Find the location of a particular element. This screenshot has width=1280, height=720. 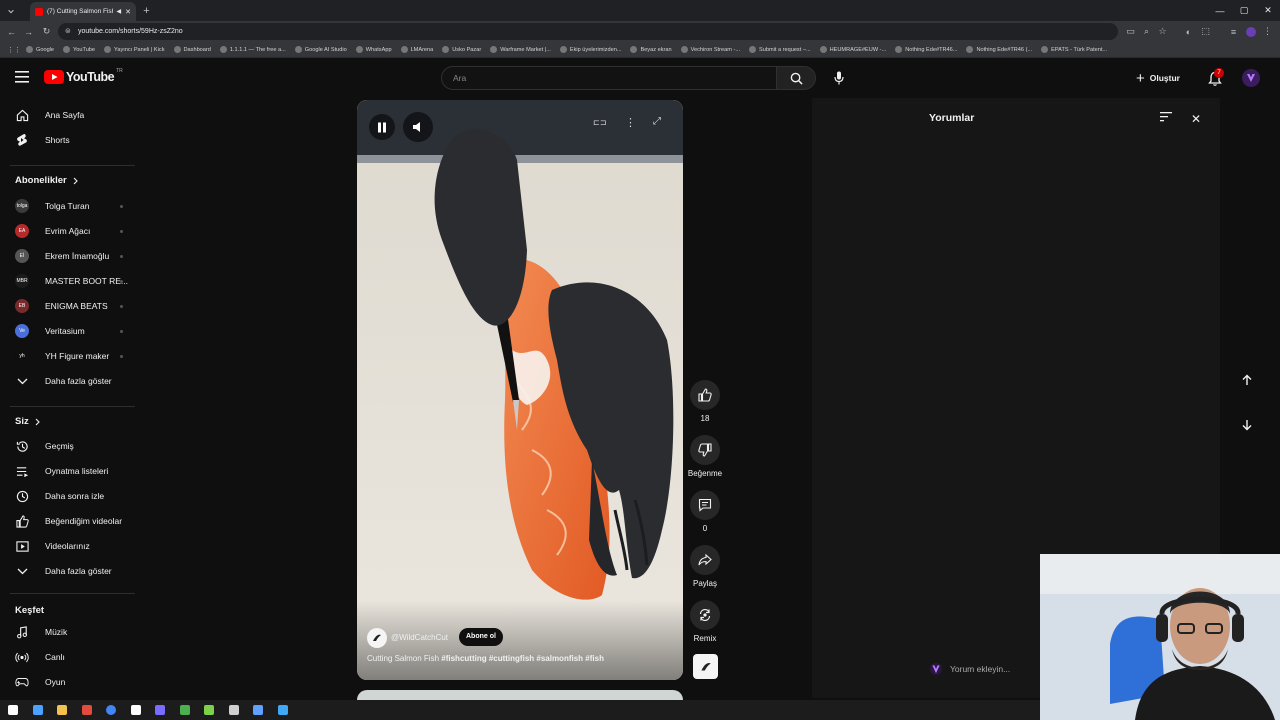

pause-button is located at coordinates (382, 127).